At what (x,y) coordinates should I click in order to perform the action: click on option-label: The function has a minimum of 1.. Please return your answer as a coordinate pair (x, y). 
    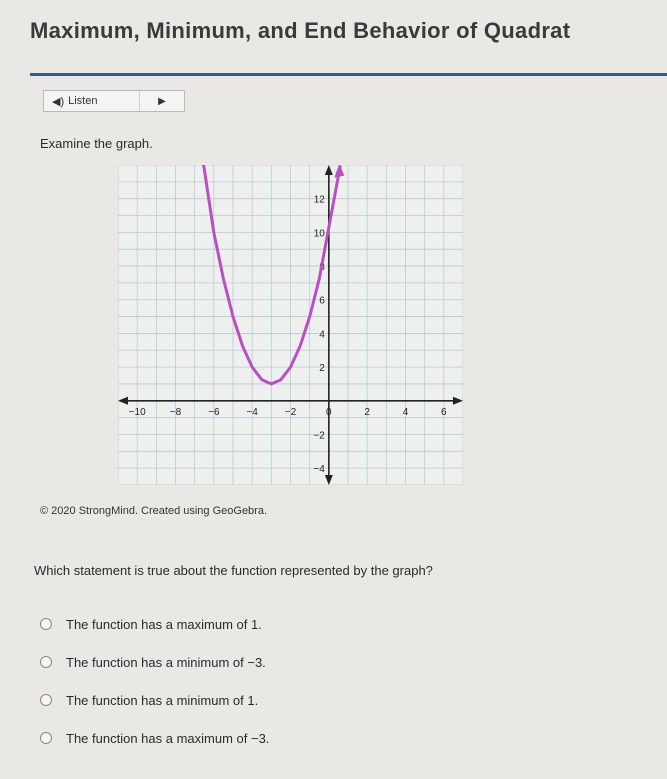
    Looking at the image, I should click on (162, 700).